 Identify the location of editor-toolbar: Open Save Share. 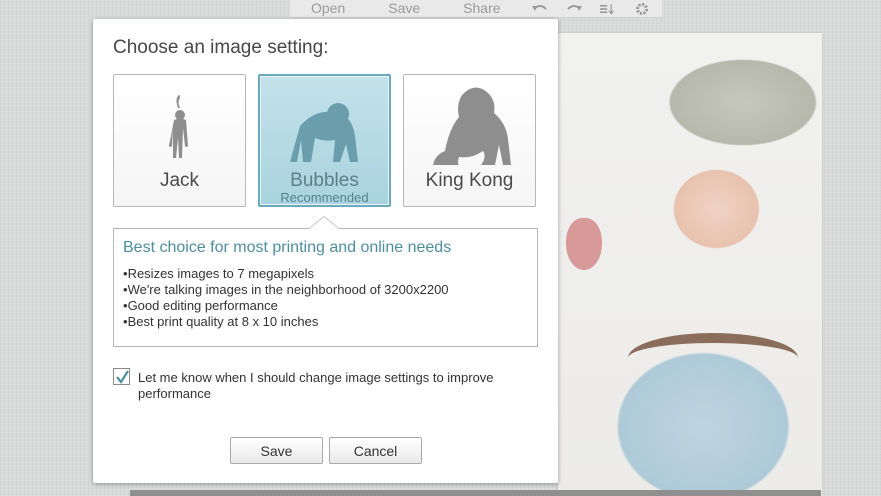
(476, 9).